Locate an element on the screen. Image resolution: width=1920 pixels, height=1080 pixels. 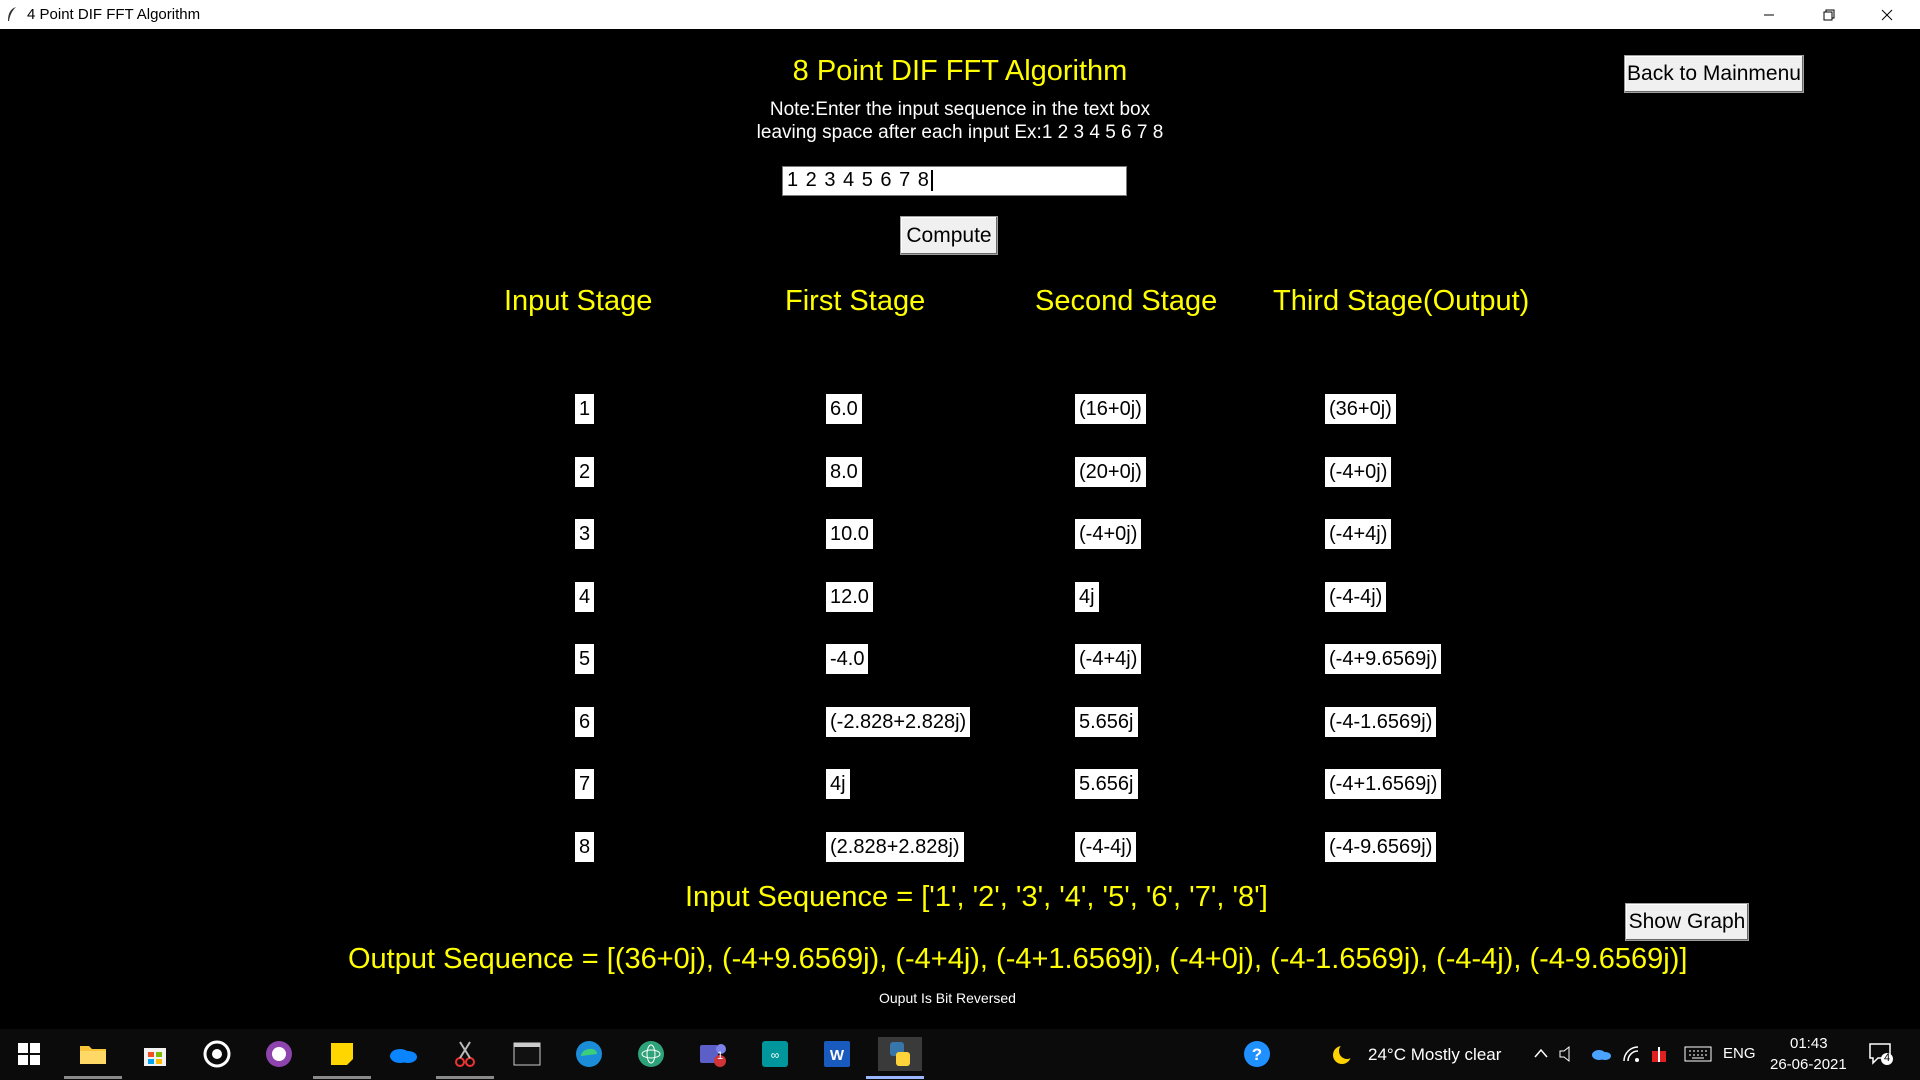
stage-cell-second: 4j is located at coordinates (1087, 596).